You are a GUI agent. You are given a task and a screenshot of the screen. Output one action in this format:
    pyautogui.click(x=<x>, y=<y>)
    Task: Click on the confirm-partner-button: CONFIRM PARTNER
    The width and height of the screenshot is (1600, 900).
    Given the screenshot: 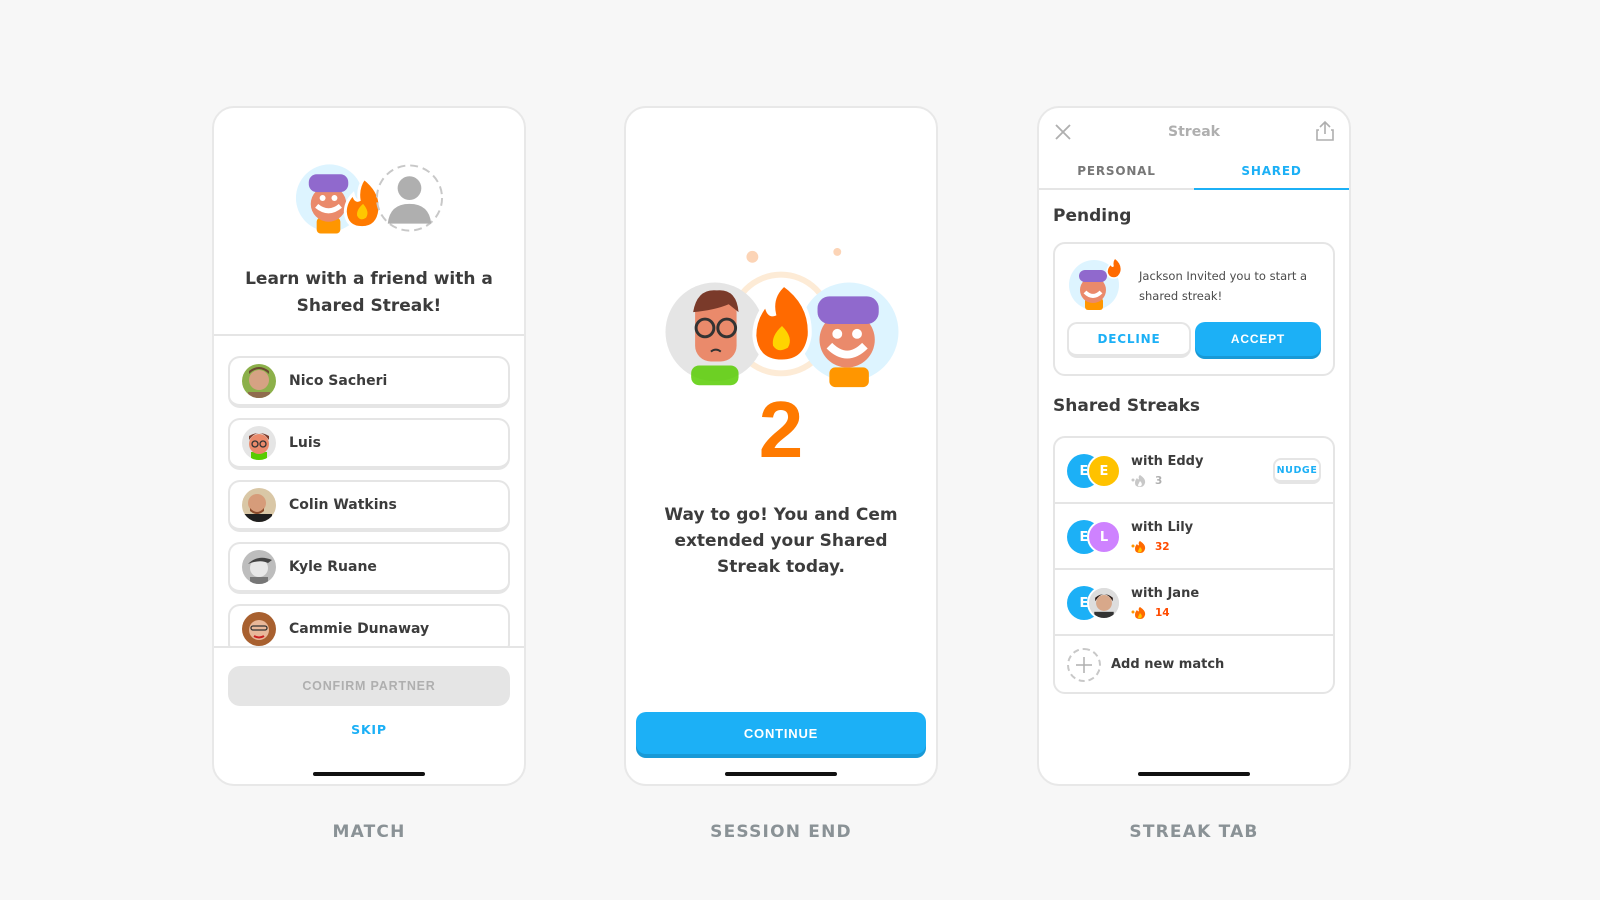 What is the action you would take?
    pyautogui.click(x=369, y=686)
    